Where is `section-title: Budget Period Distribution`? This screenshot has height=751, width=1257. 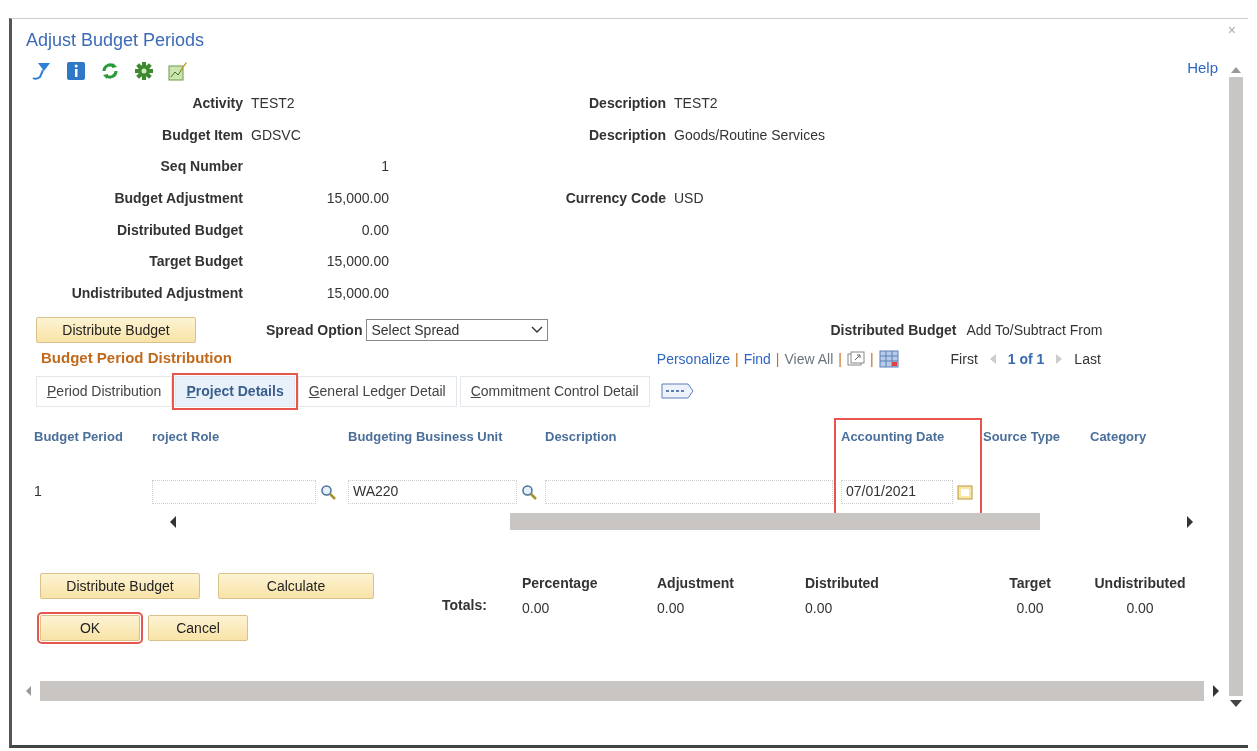 section-title: Budget Period Distribution is located at coordinates (136, 358).